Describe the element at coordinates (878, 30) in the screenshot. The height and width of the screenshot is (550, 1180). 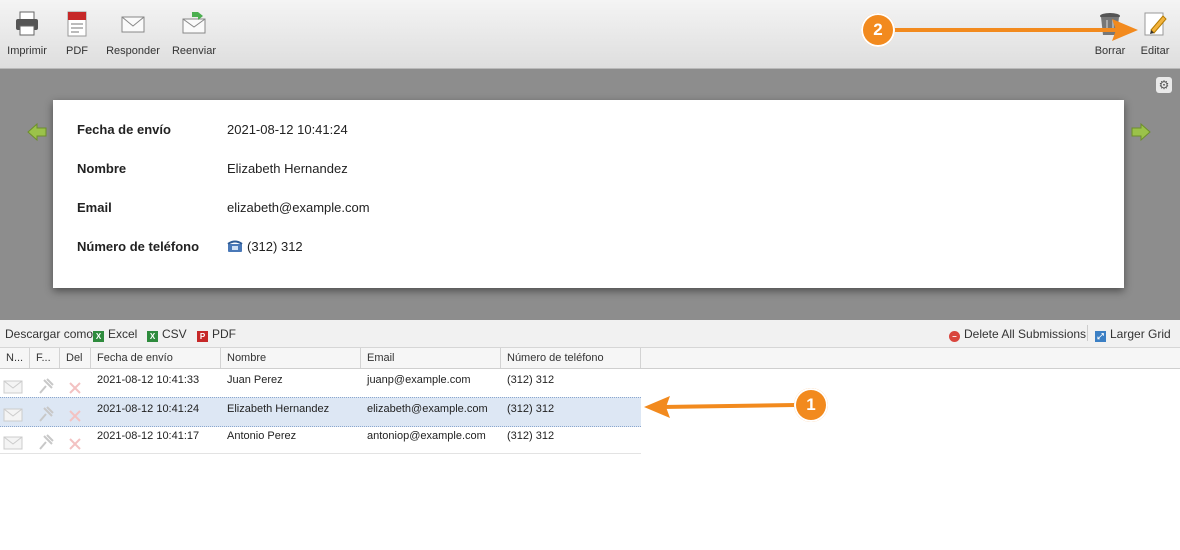
I see `callout-badge-2: 2` at that location.